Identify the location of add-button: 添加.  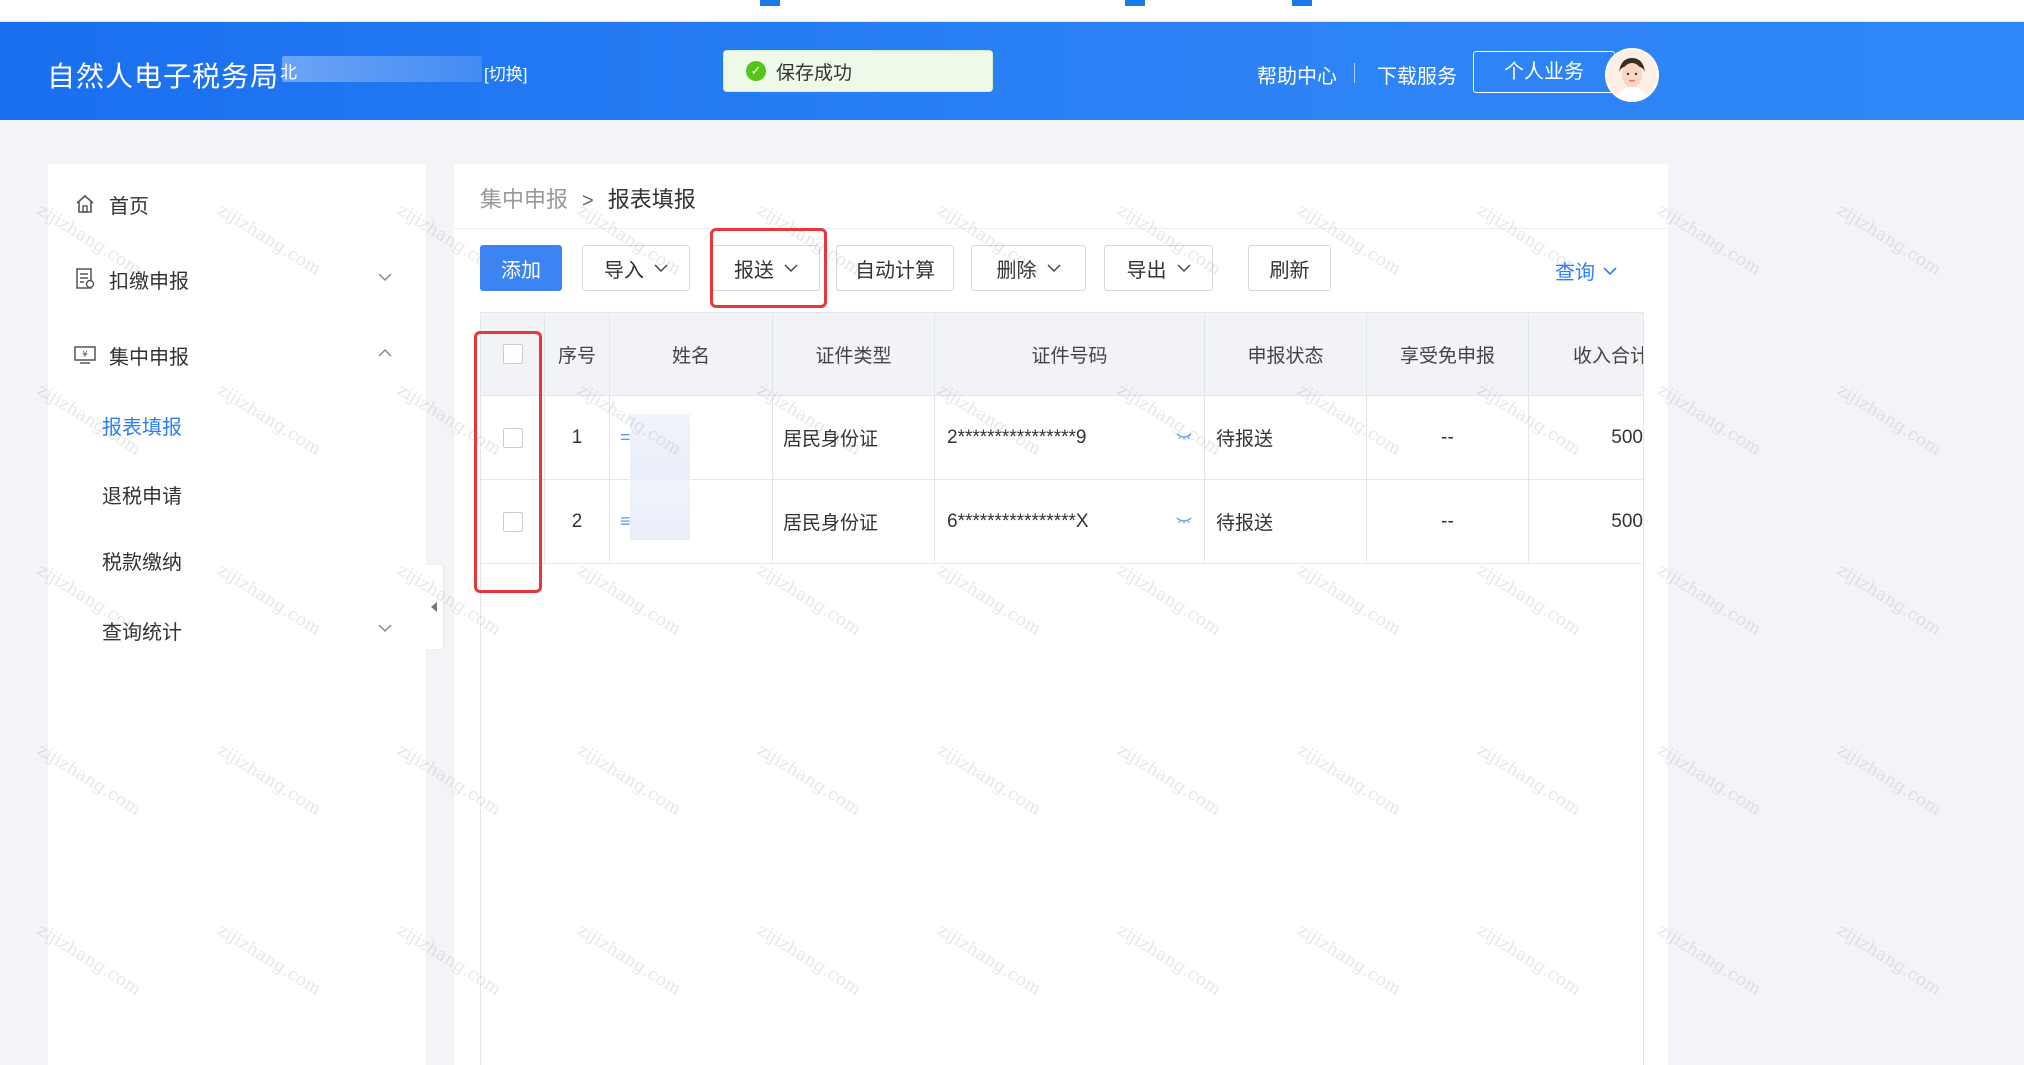
(521, 268).